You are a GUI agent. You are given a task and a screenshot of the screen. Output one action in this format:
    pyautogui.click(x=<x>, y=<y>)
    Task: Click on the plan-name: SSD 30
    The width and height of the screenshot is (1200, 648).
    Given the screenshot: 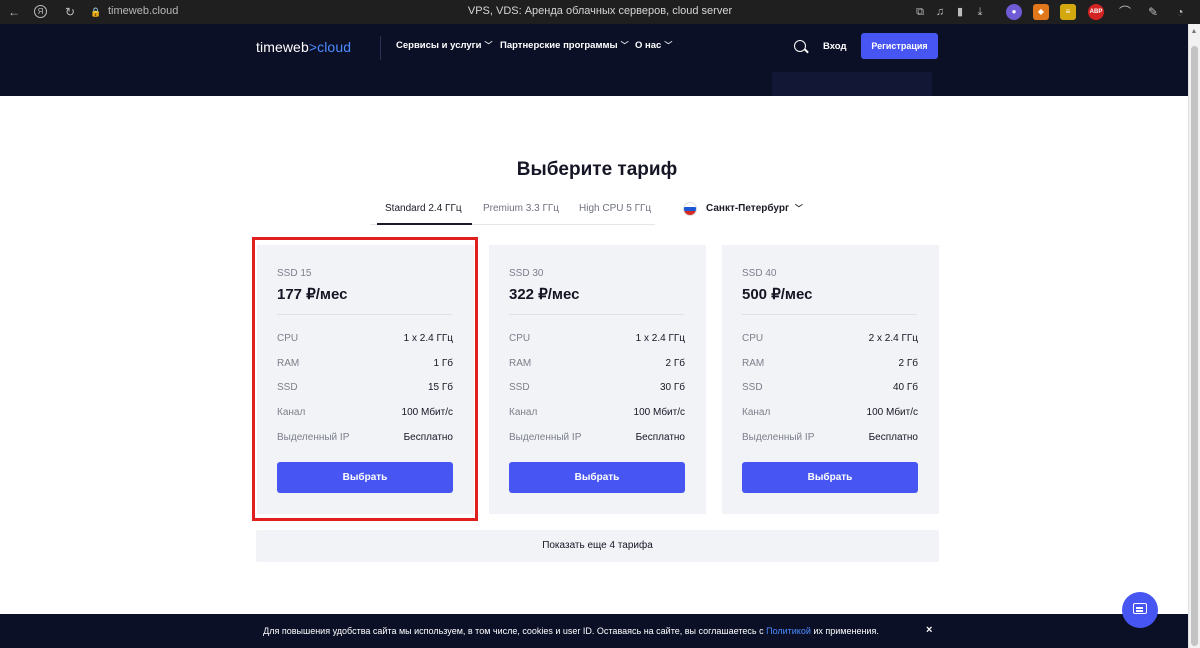 What is the action you would take?
    pyautogui.click(x=526, y=273)
    